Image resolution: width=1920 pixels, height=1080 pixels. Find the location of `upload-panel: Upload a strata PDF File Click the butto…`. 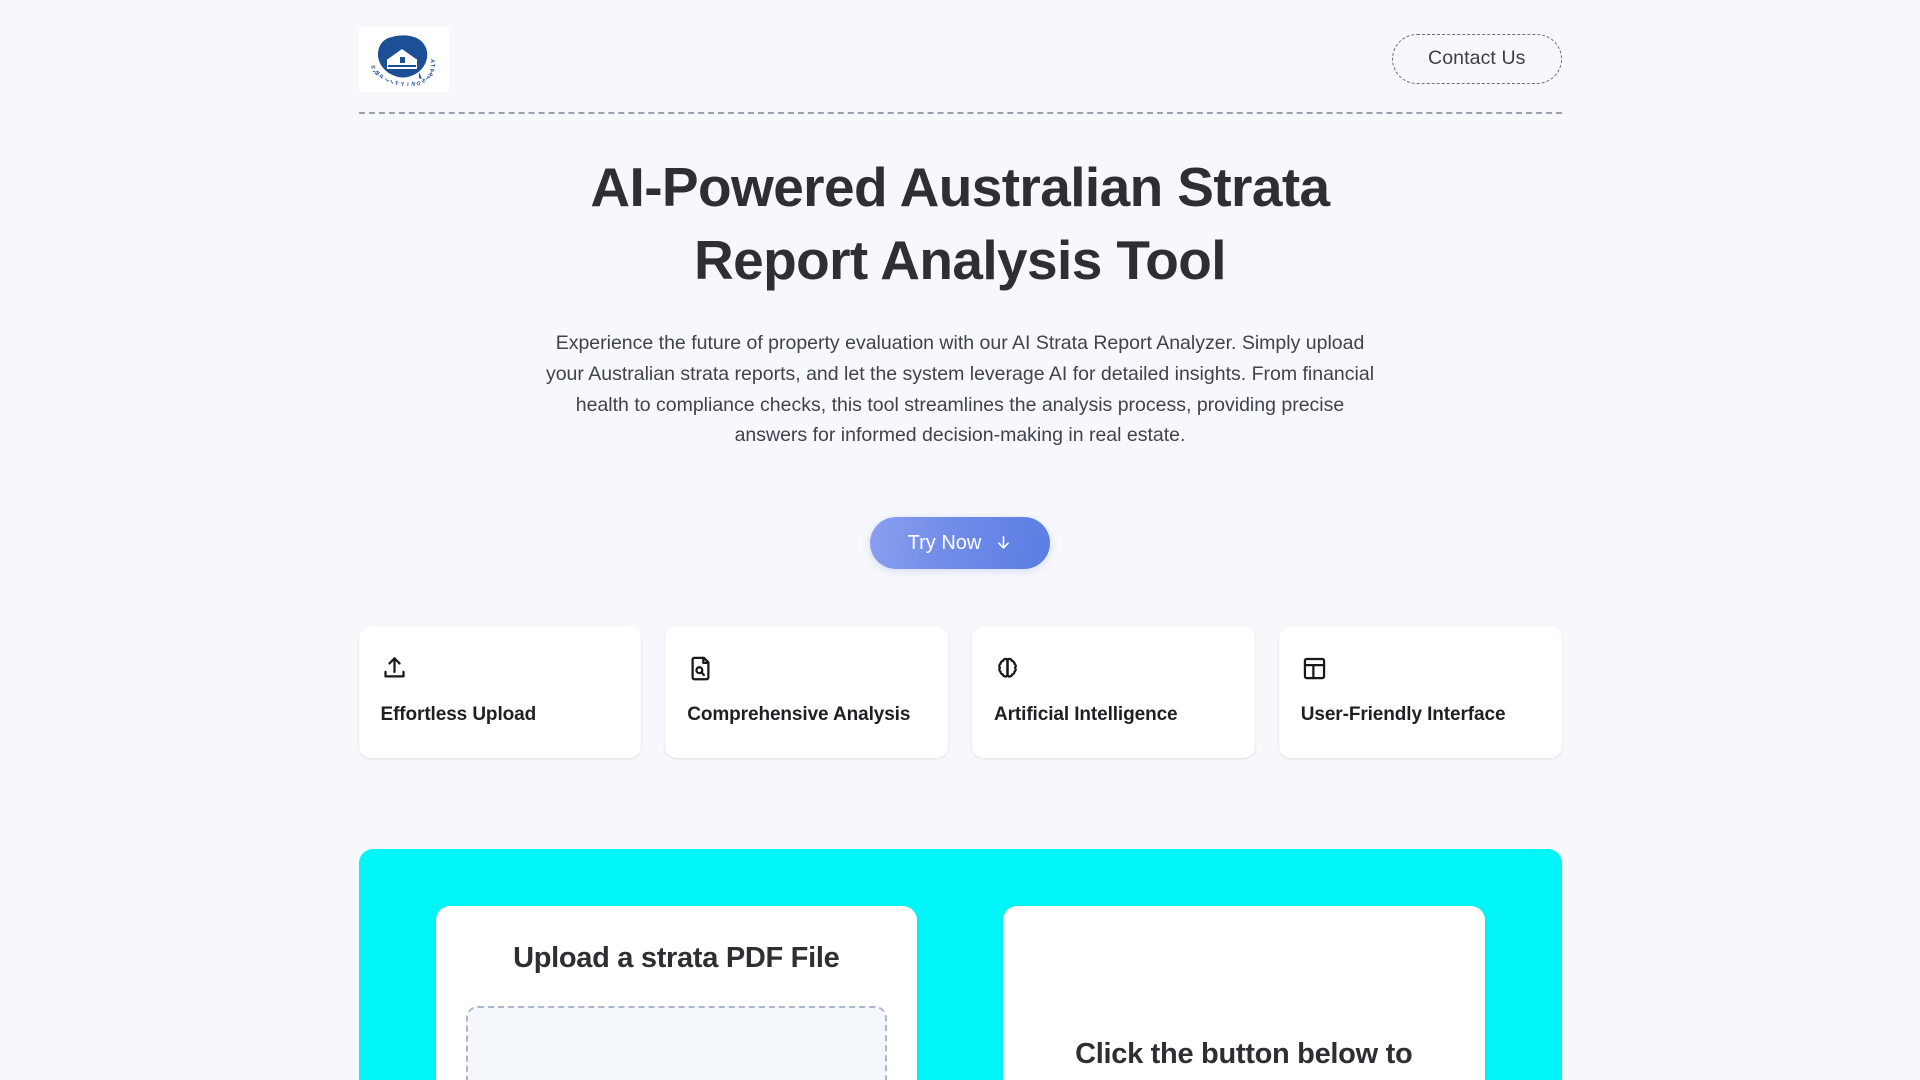

upload-panel: Upload a strata PDF File Click the butto… is located at coordinates (960, 964).